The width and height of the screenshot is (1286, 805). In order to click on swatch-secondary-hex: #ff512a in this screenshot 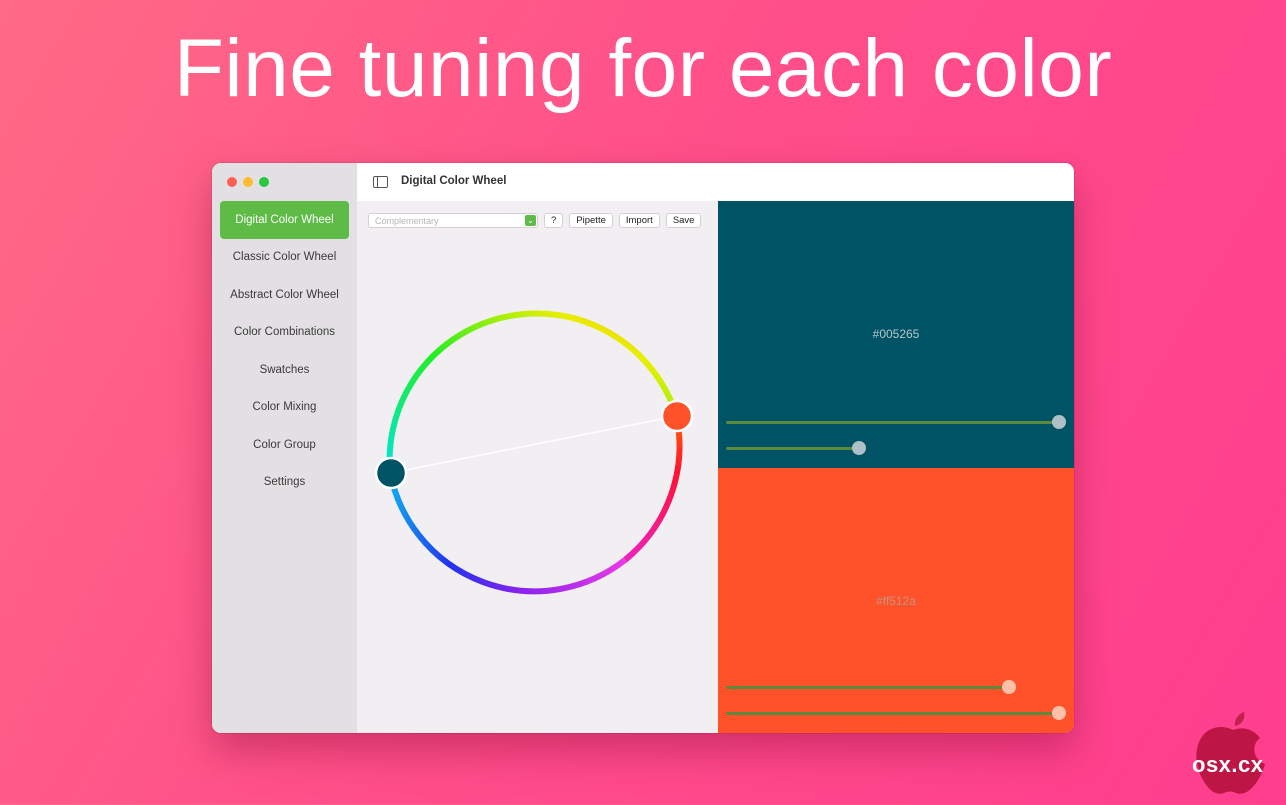, I will do `click(896, 601)`.